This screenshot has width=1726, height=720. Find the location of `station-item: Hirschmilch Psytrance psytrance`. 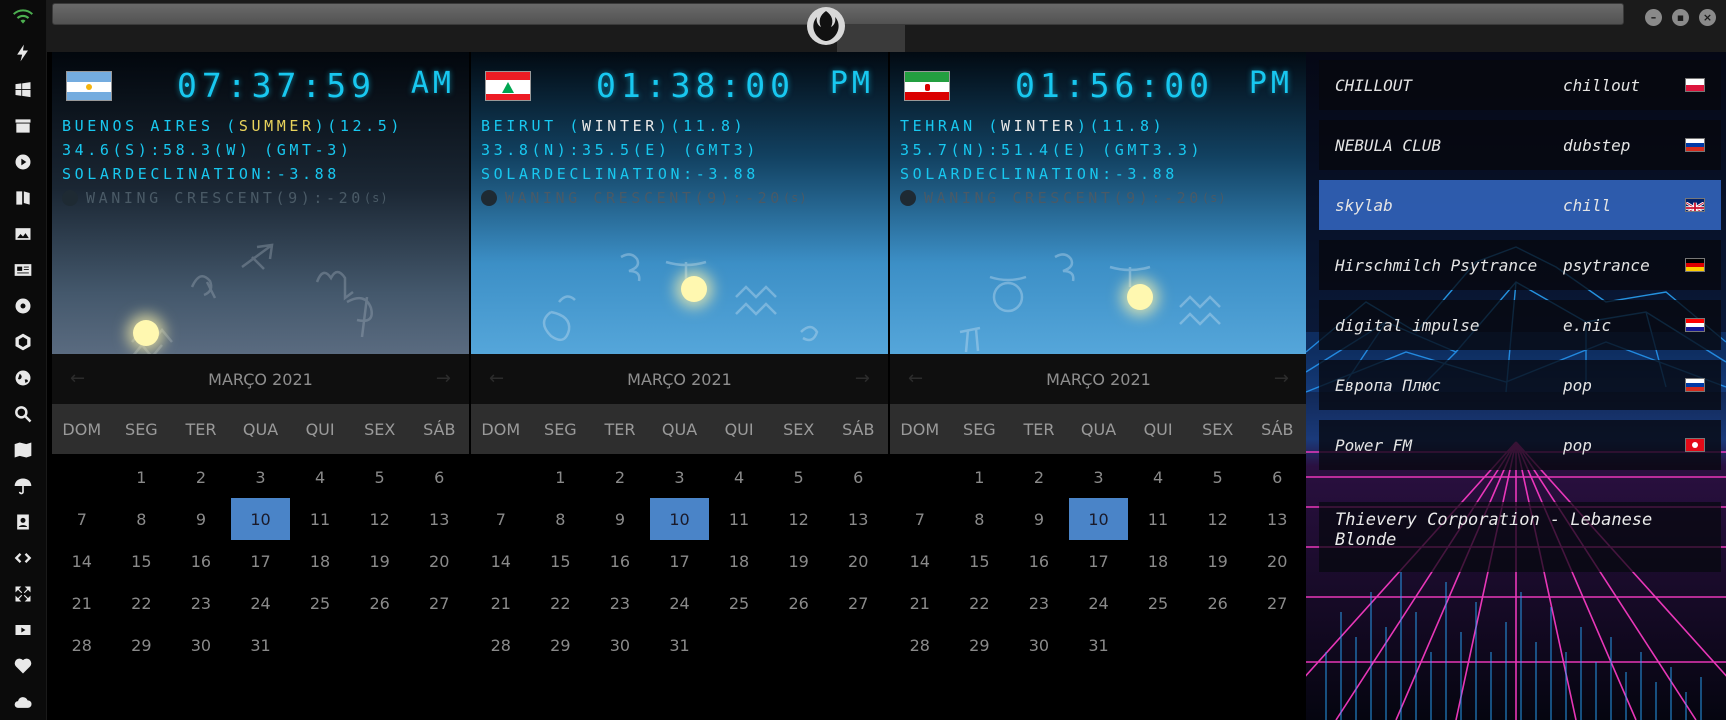

station-item: Hirschmilch Psytrance psytrance is located at coordinates (1520, 265).